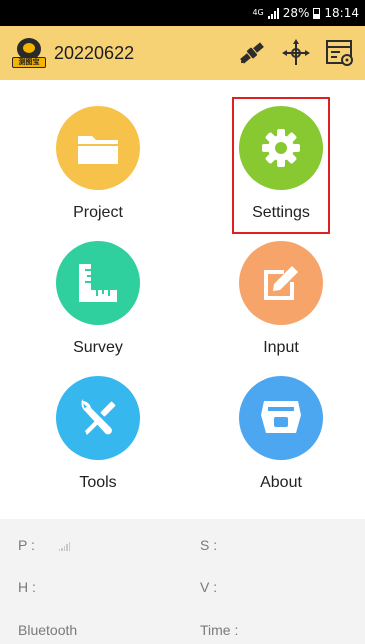 Image resolution: width=365 pixels, height=644 pixels. Describe the element at coordinates (98, 347) in the screenshot. I see `menu-label-survey: Survey` at that location.